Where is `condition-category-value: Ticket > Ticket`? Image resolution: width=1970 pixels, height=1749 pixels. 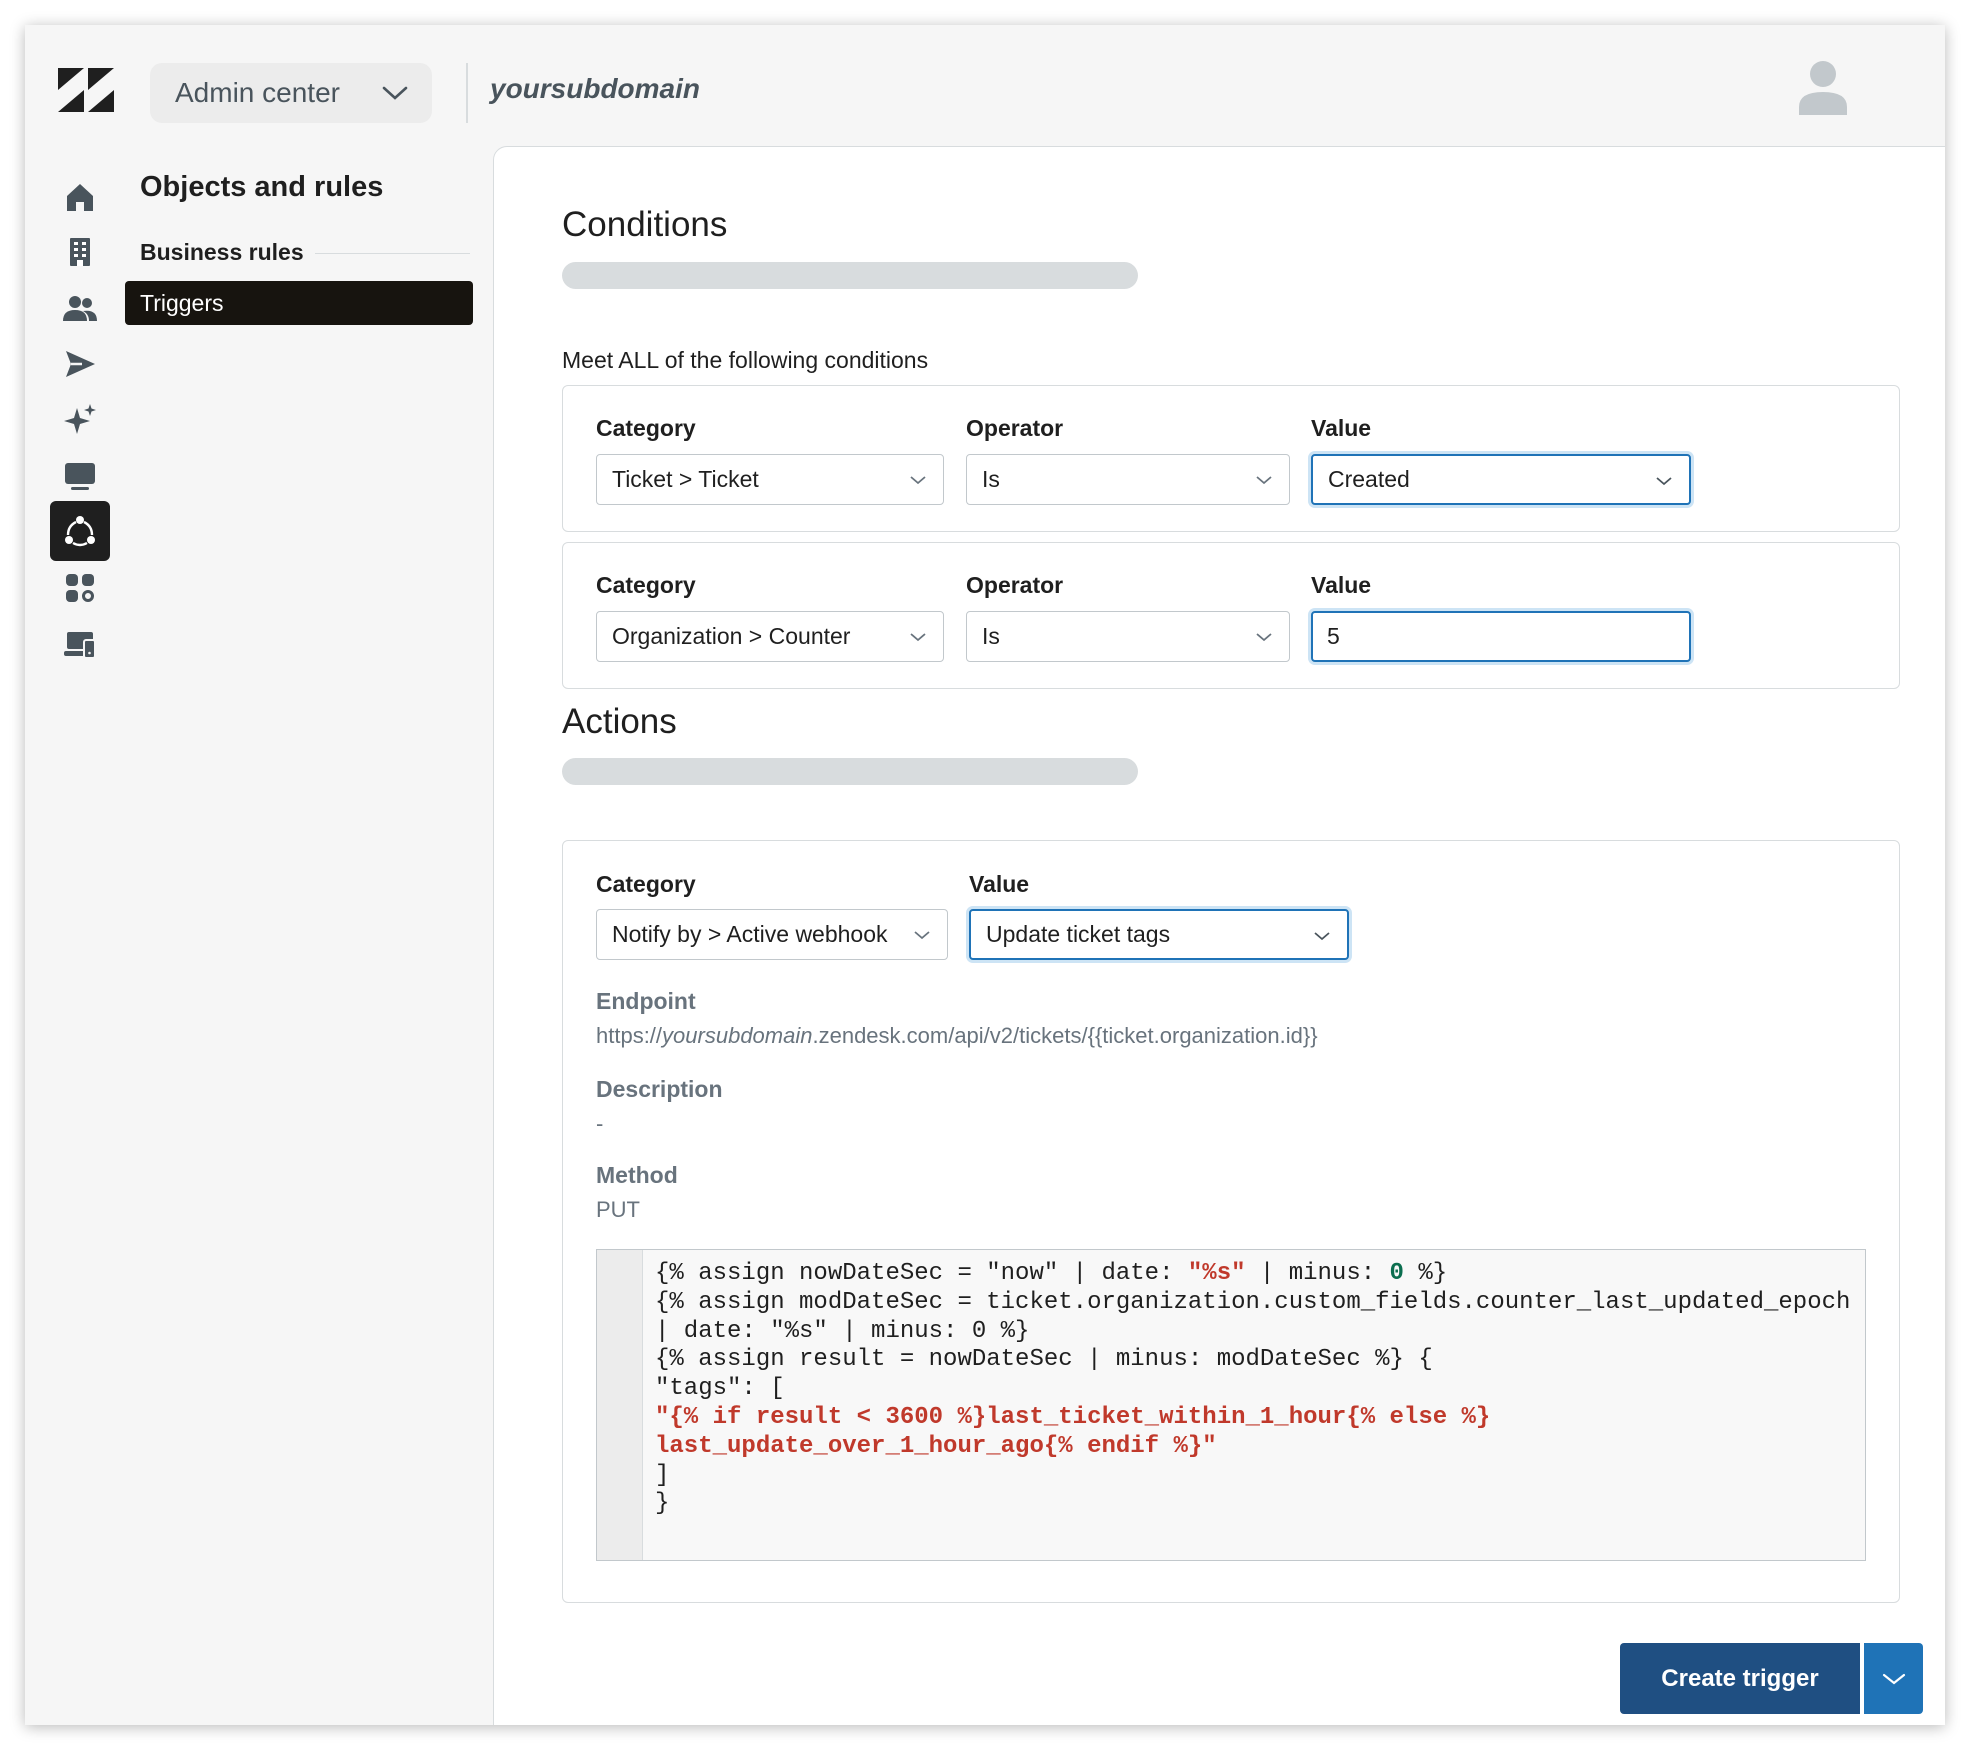
condition-category-value: Ticket > Ticket is located at coordinates (685, 479).